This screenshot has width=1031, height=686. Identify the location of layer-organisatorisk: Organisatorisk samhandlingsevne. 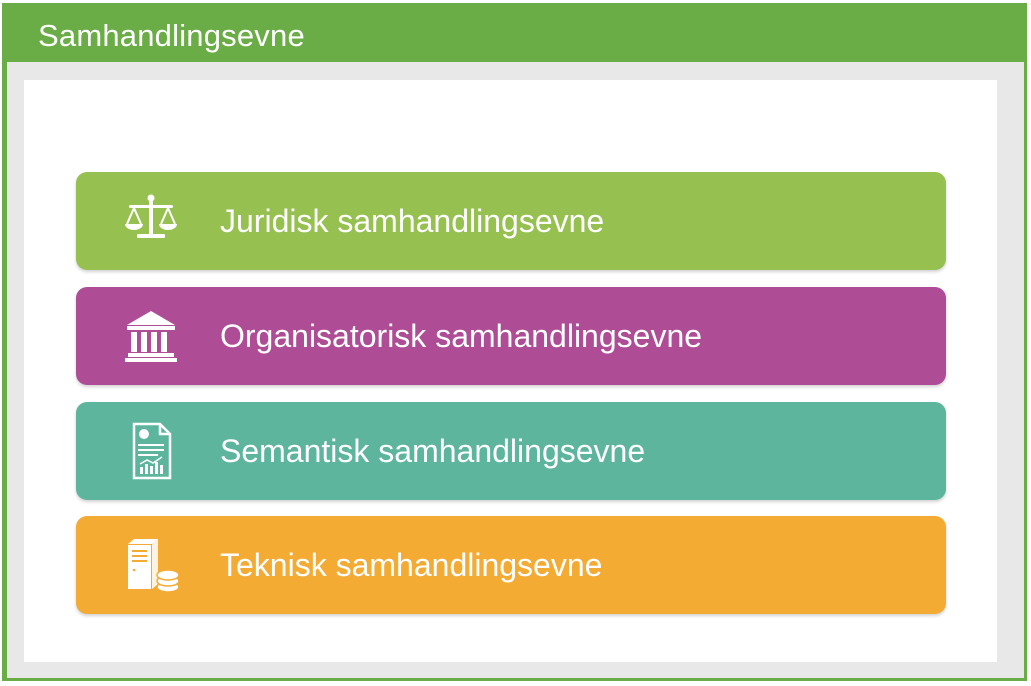
(511, 336).